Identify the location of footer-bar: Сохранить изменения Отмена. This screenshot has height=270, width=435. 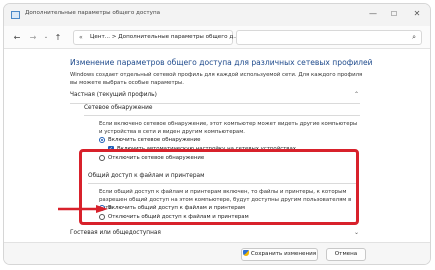
(217, 253).